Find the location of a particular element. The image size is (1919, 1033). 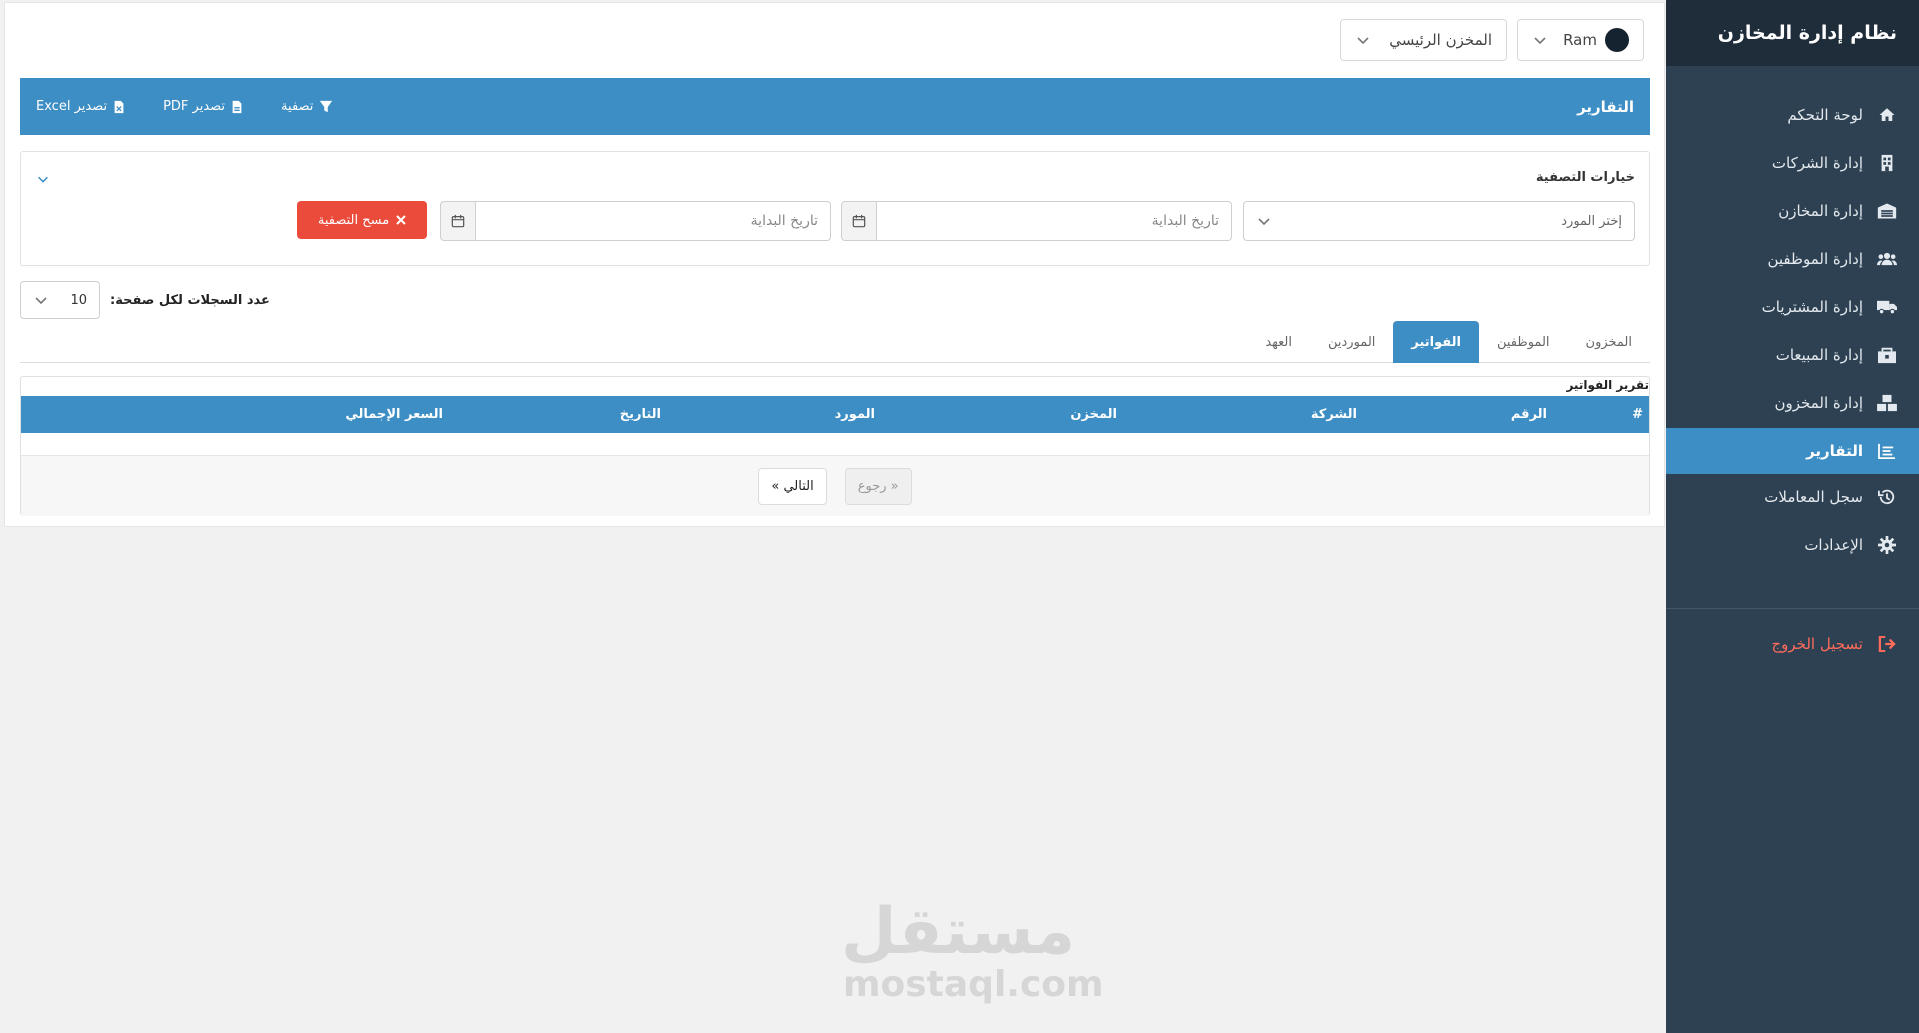

reports-header: التقارير تصفية تصدير PDF تصدير Excel is located at coordinates (835, 106).